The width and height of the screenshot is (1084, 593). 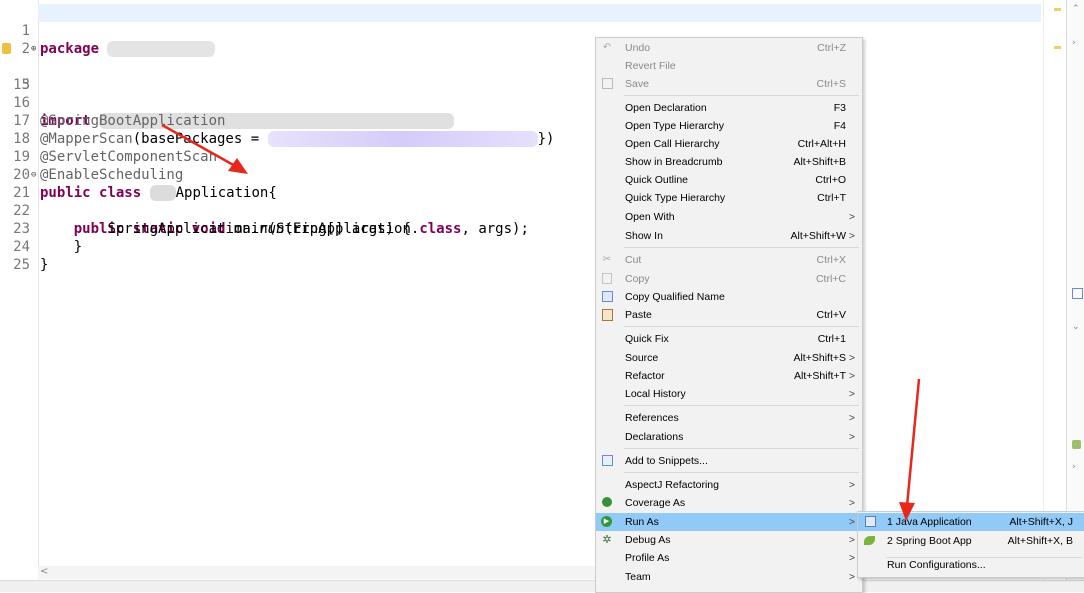 What do you see at coordinates (729, 503) in the screenshot?
I see `menu-item-coverage-as: Coverage As >` at bounding box center [729, 503].